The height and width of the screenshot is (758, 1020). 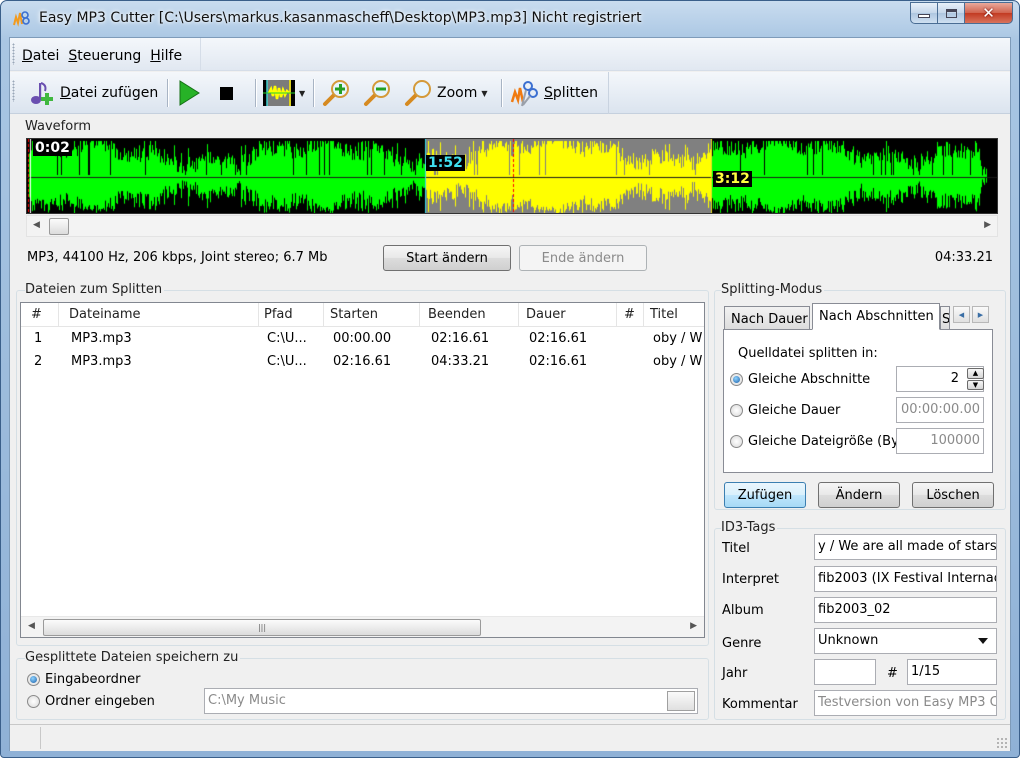 I want to click on radio-equal-duration, so click(x=736, y=410).